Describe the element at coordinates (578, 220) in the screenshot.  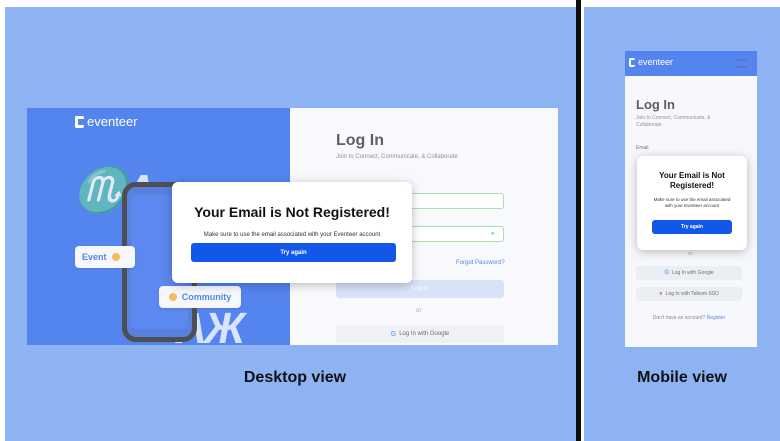
I see `view-divider` at that location.